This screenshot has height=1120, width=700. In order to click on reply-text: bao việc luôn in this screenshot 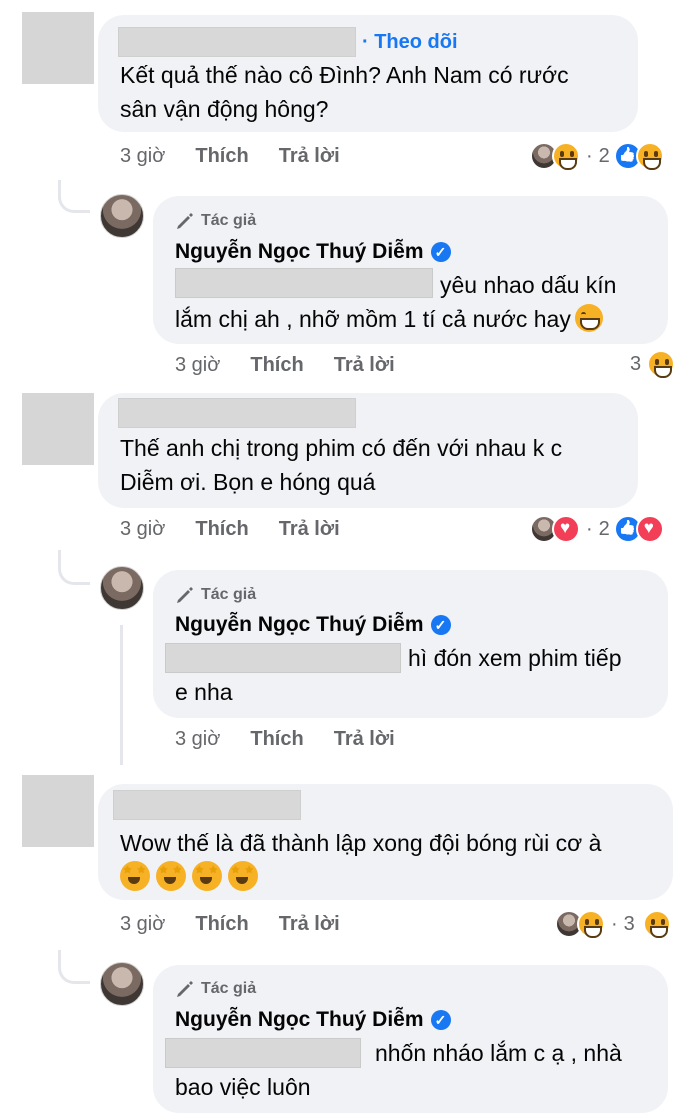, I will do `click(243, 1087)`.